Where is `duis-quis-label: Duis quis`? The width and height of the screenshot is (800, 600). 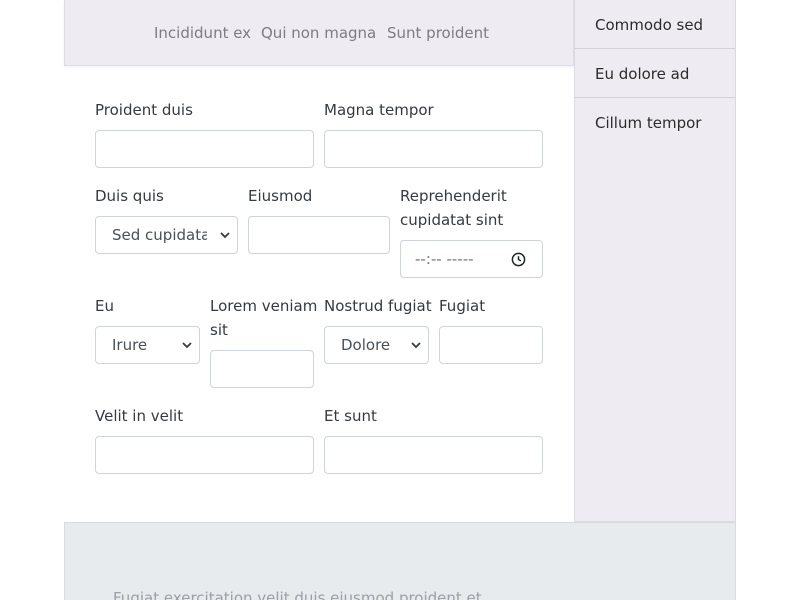 duis-quis-label: Duis quis is located at coordinates (129, 196).